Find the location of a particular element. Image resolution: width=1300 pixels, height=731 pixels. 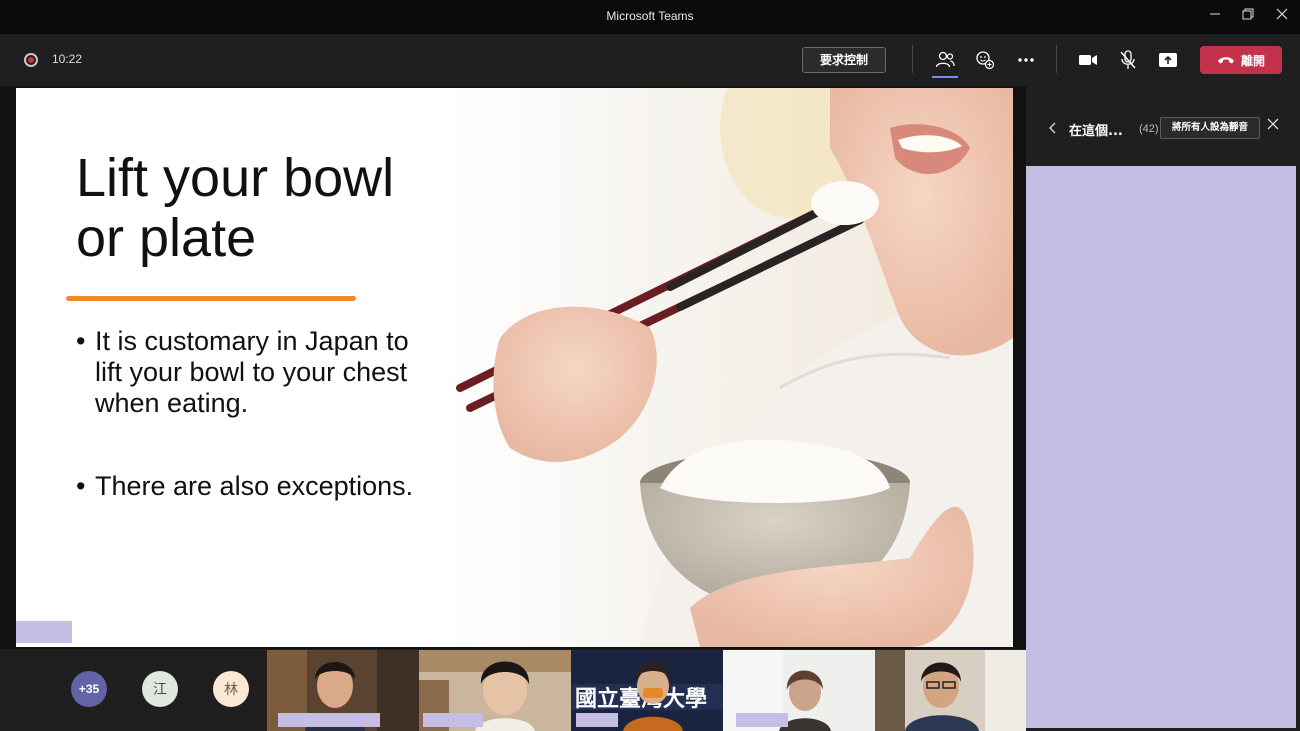

phone-icon is located at coordinates (1225, 60).